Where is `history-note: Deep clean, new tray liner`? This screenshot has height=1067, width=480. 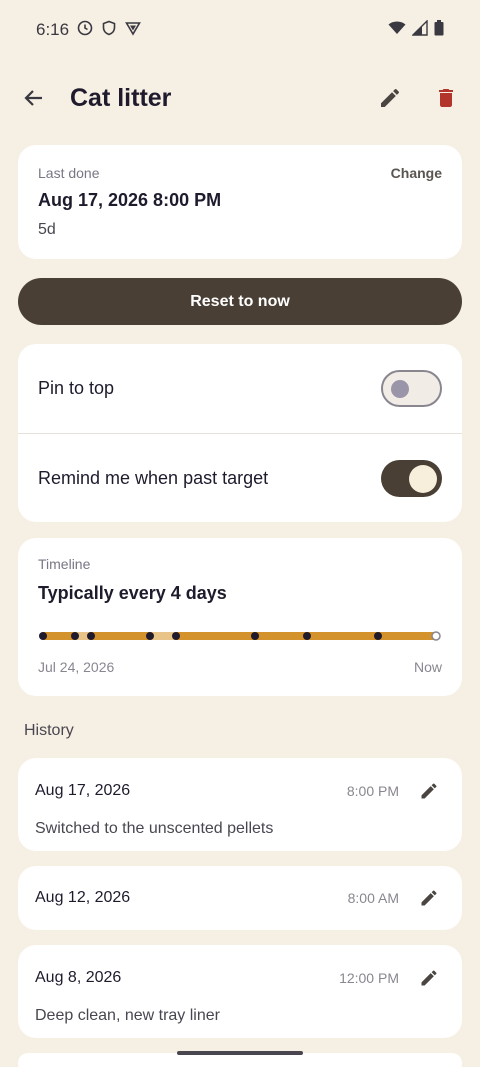
history-note: Deep clean, new tray liner is located at coordinates (127, 1015).